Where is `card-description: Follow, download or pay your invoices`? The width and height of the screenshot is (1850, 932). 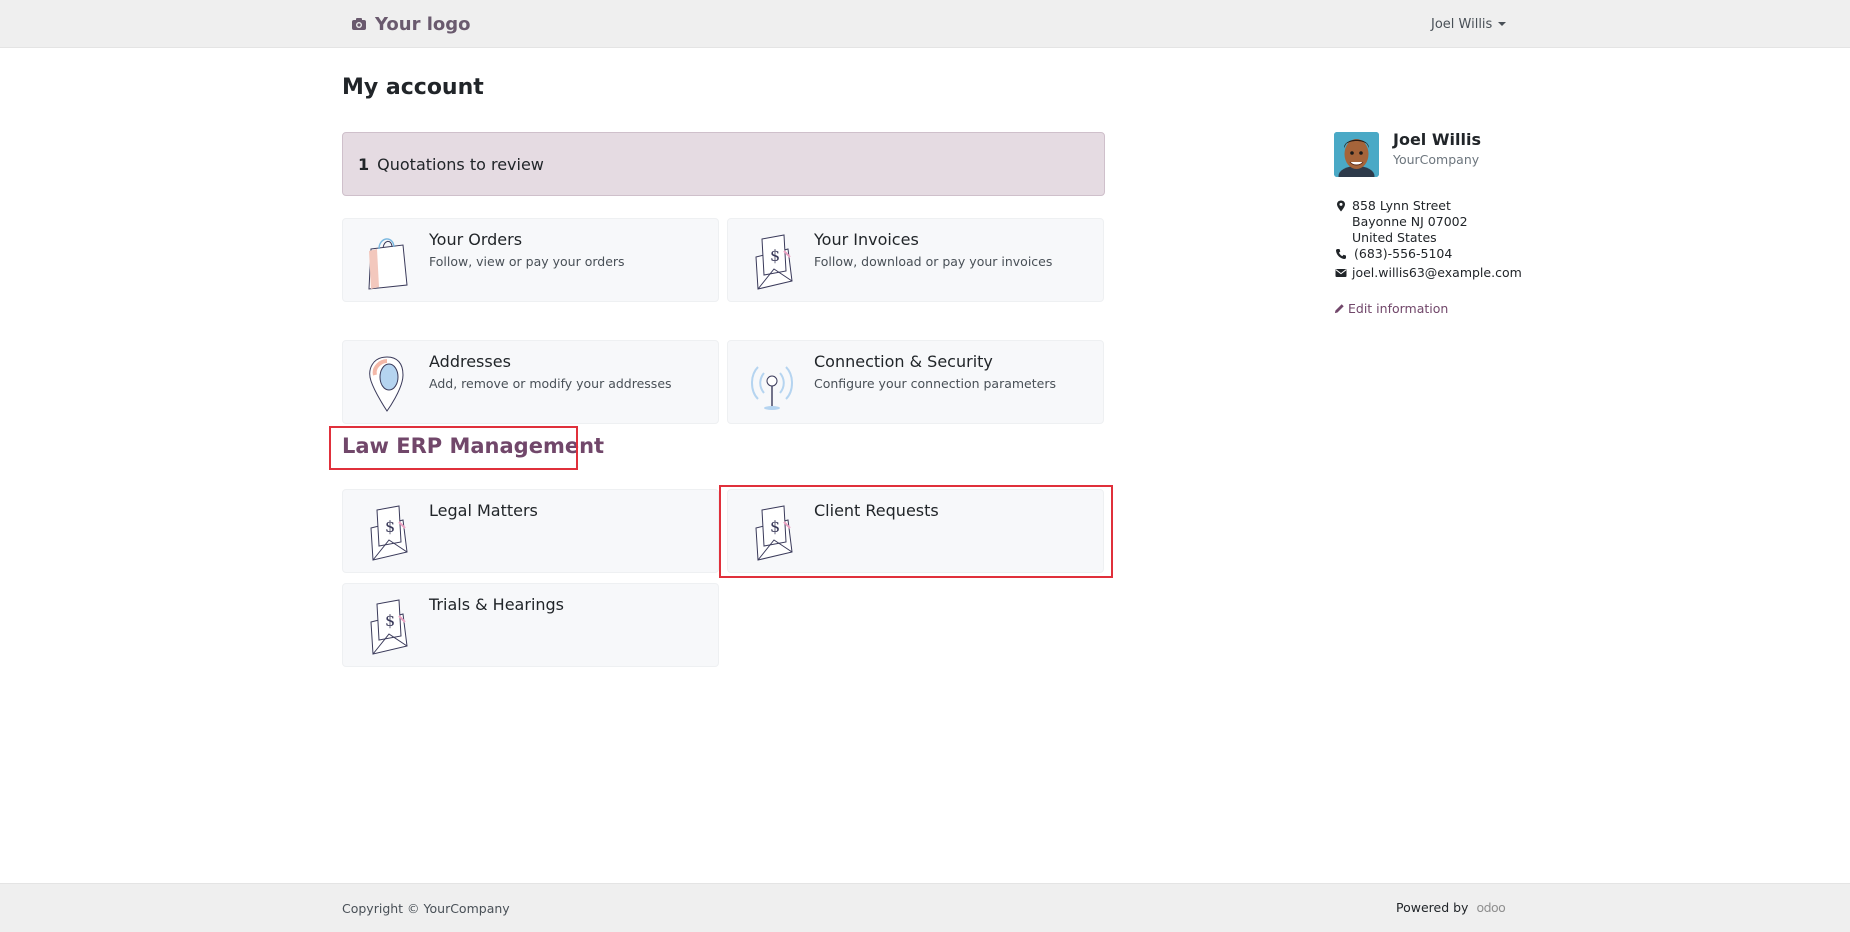 card-description: Follow, download or pay your invoices is located at coordinates (933, 261).